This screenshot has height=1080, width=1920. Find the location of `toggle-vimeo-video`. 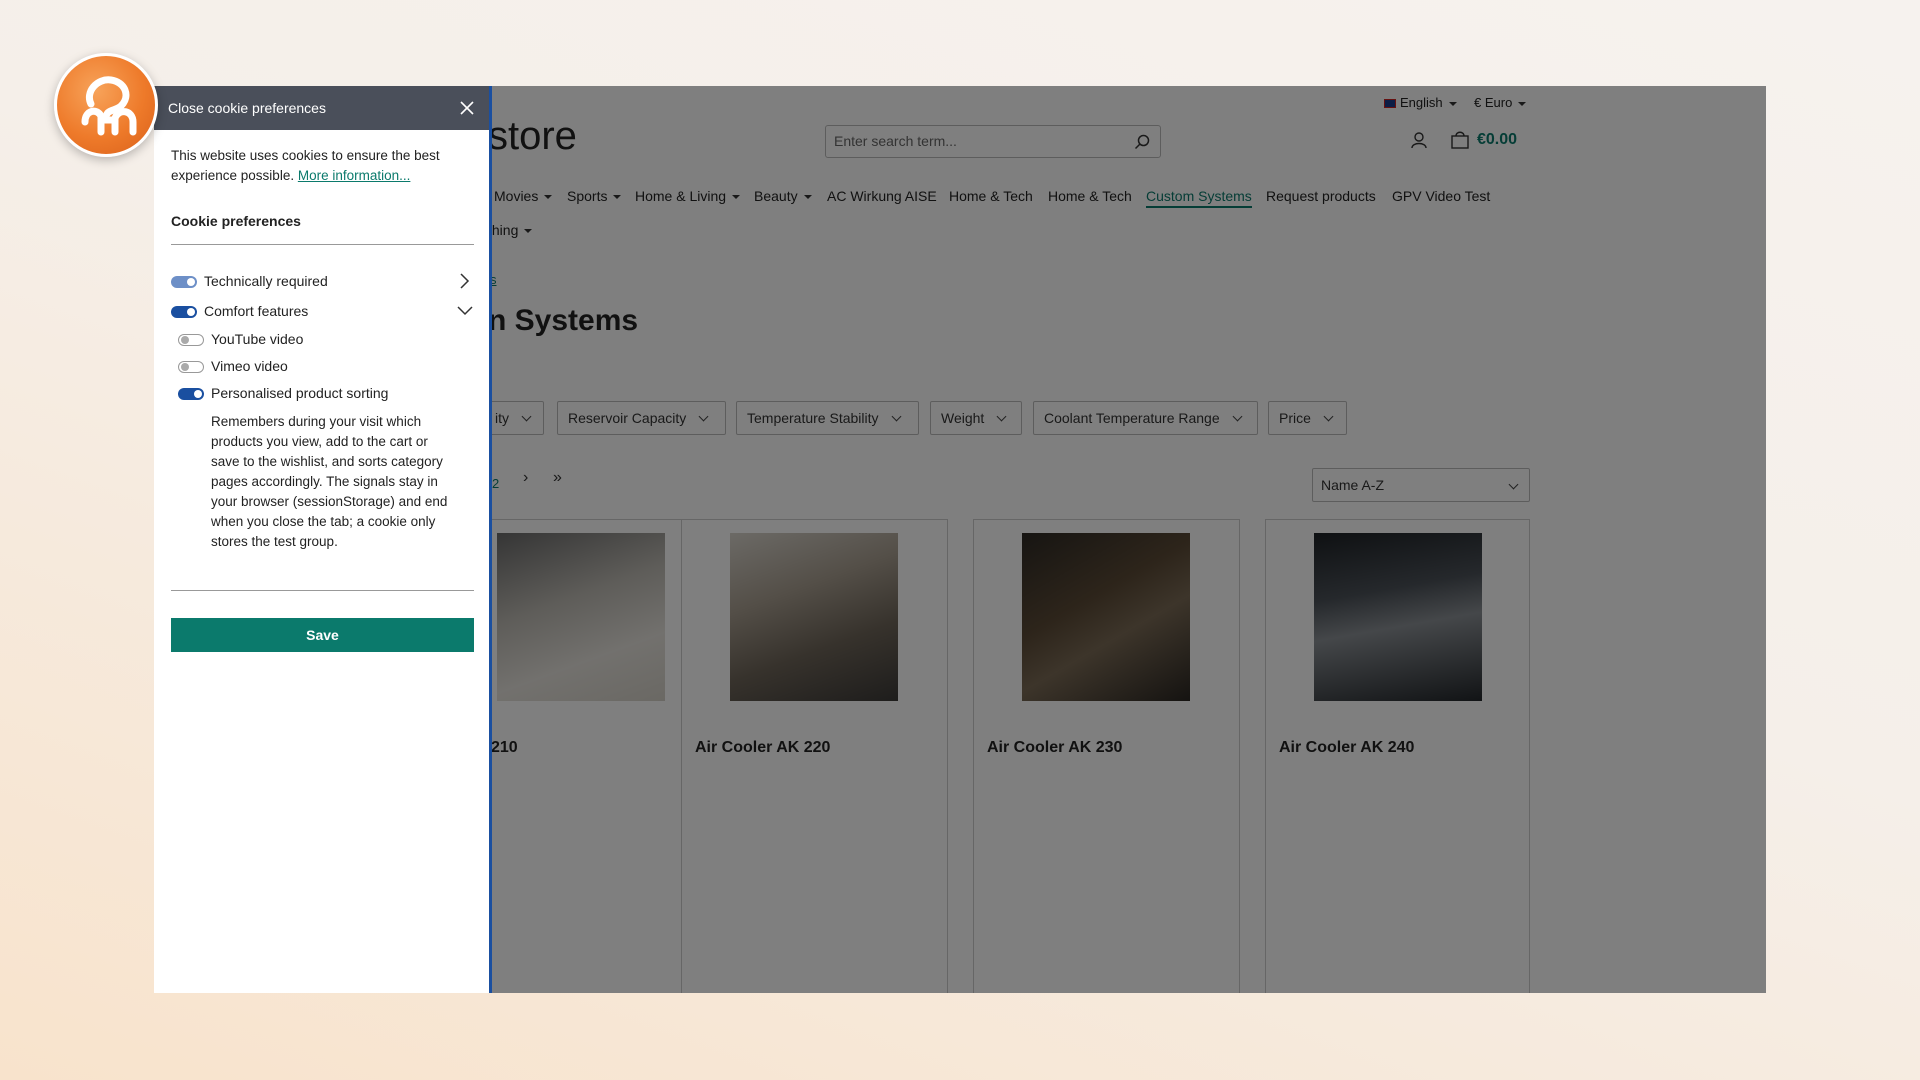

toggle-vimeo-video is located at coordinates (191, 367).